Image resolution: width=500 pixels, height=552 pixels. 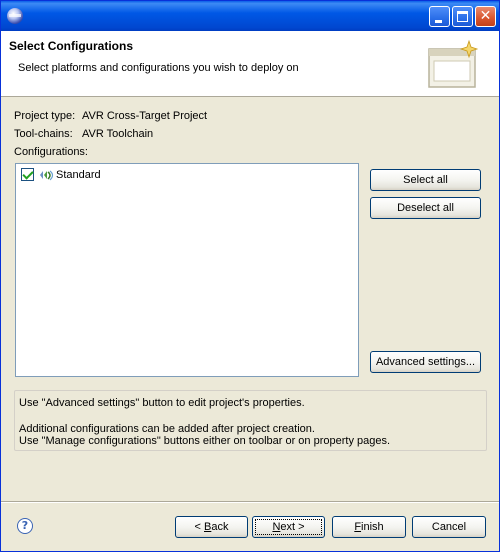 What do you see at coordinates (425, 180) in the screenshot?
I see `select-all-button: Select all` at bounding box center [425, 180].